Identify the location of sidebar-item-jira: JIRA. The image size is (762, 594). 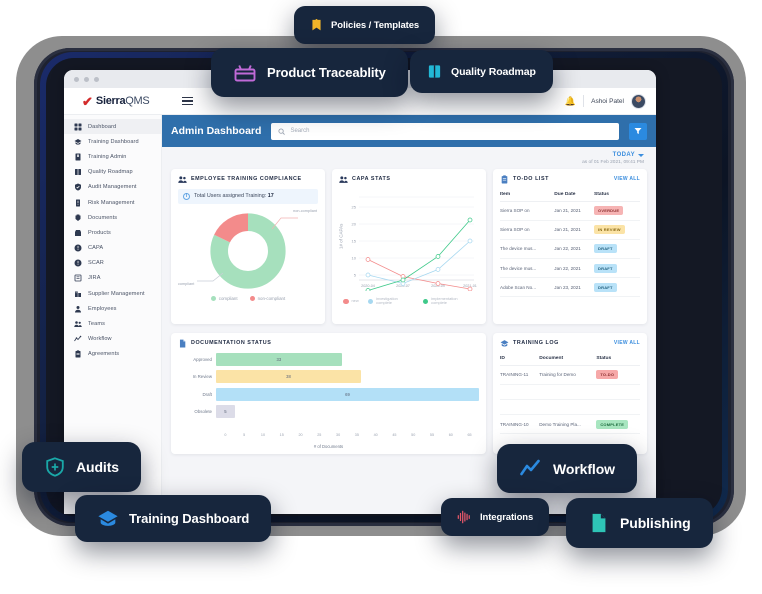
(112, 278).